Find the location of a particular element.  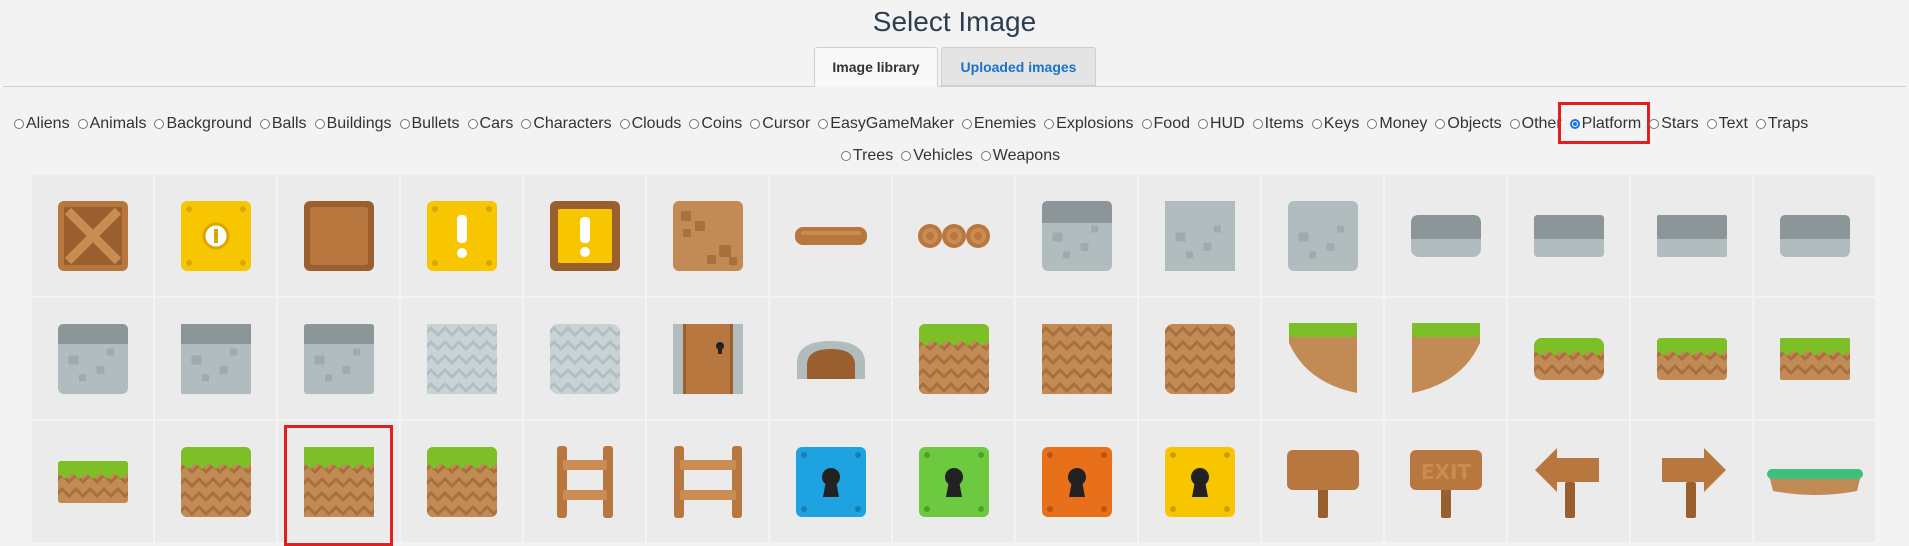

category-radio-keys: Keys is located at coordinates (1335, 124).